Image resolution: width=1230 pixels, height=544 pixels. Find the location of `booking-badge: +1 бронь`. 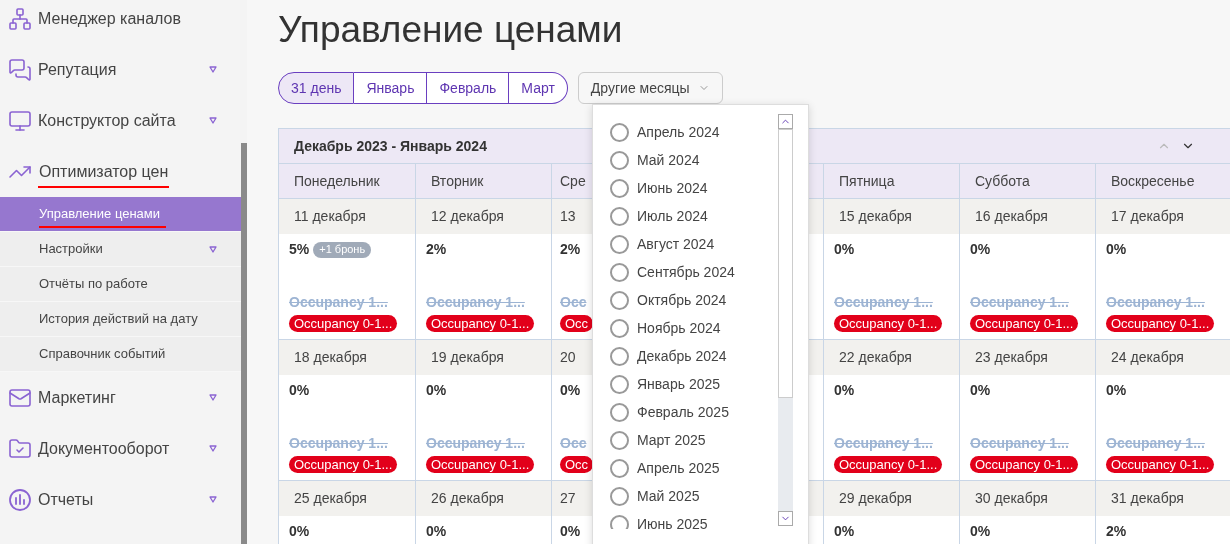

booking-badge: +1 бронь is located at coordinates (342, 249).